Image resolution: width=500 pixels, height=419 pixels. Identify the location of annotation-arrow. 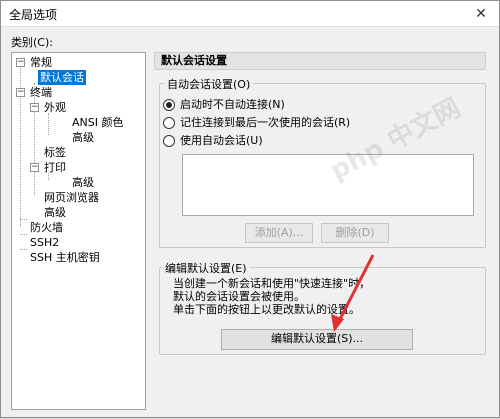
(353, 293).